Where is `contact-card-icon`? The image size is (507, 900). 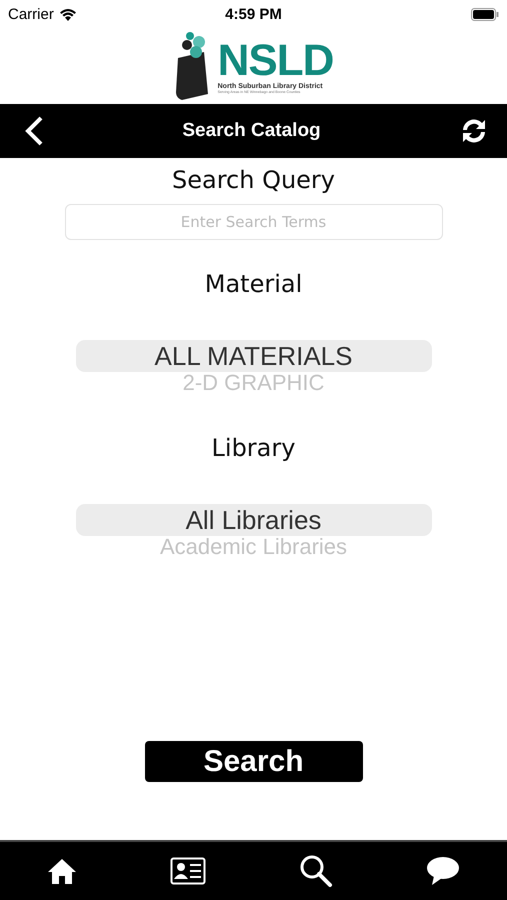
contact-card-icon is located at coordinates (188, 871).